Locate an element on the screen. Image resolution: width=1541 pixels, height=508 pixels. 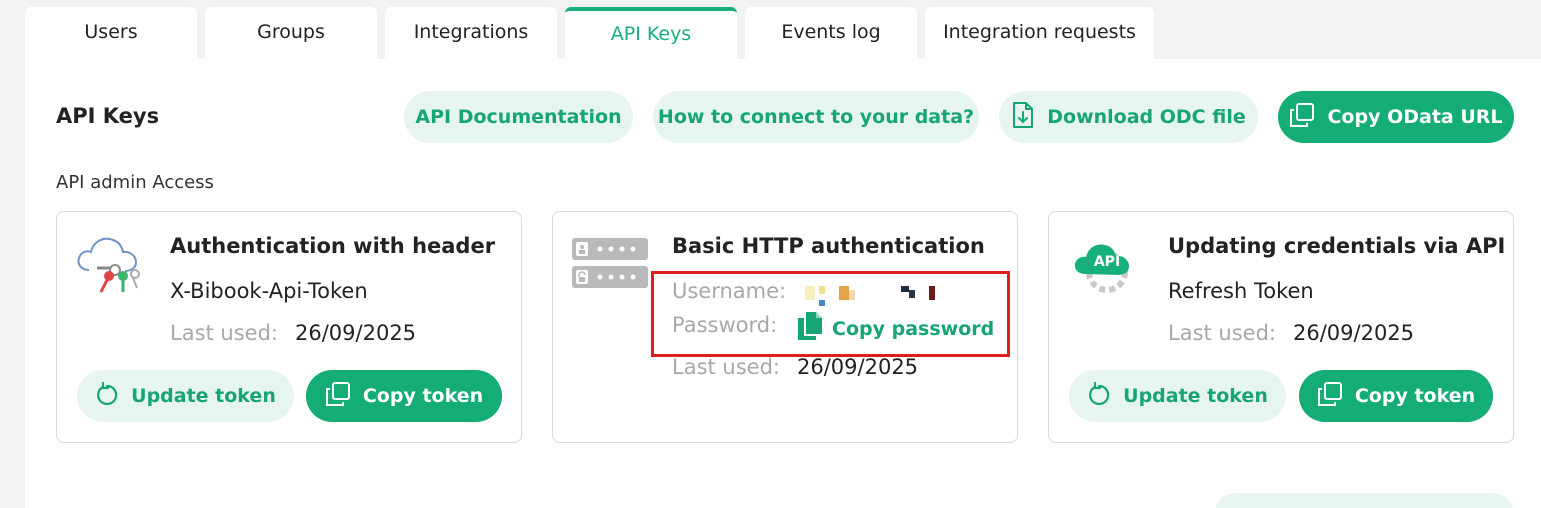
tab-events-log: Events log is located at coordinates (831, 33).